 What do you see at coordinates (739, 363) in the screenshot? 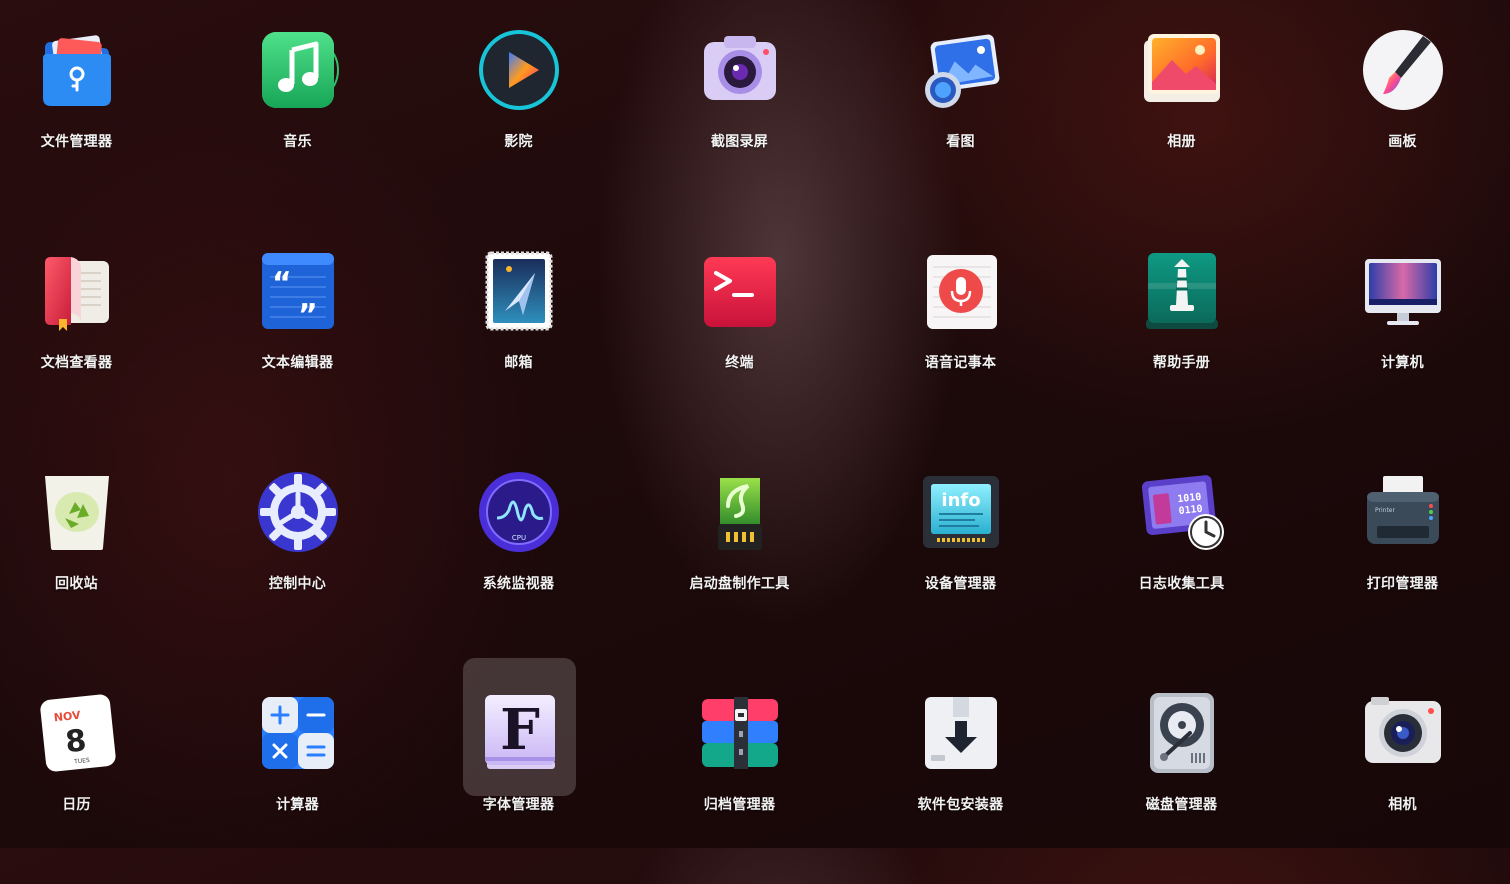
I see `app-label: 终端` at bounding box center [739, 363].